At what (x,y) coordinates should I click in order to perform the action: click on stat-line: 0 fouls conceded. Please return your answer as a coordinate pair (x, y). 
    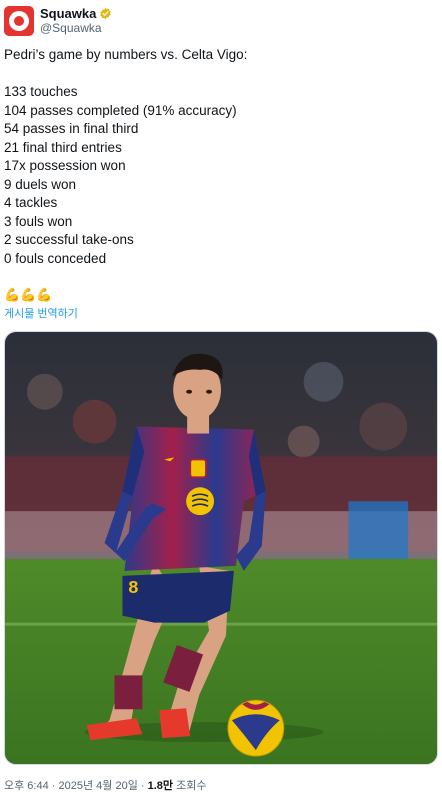
    Looking at the image, I should click on (55, 258).